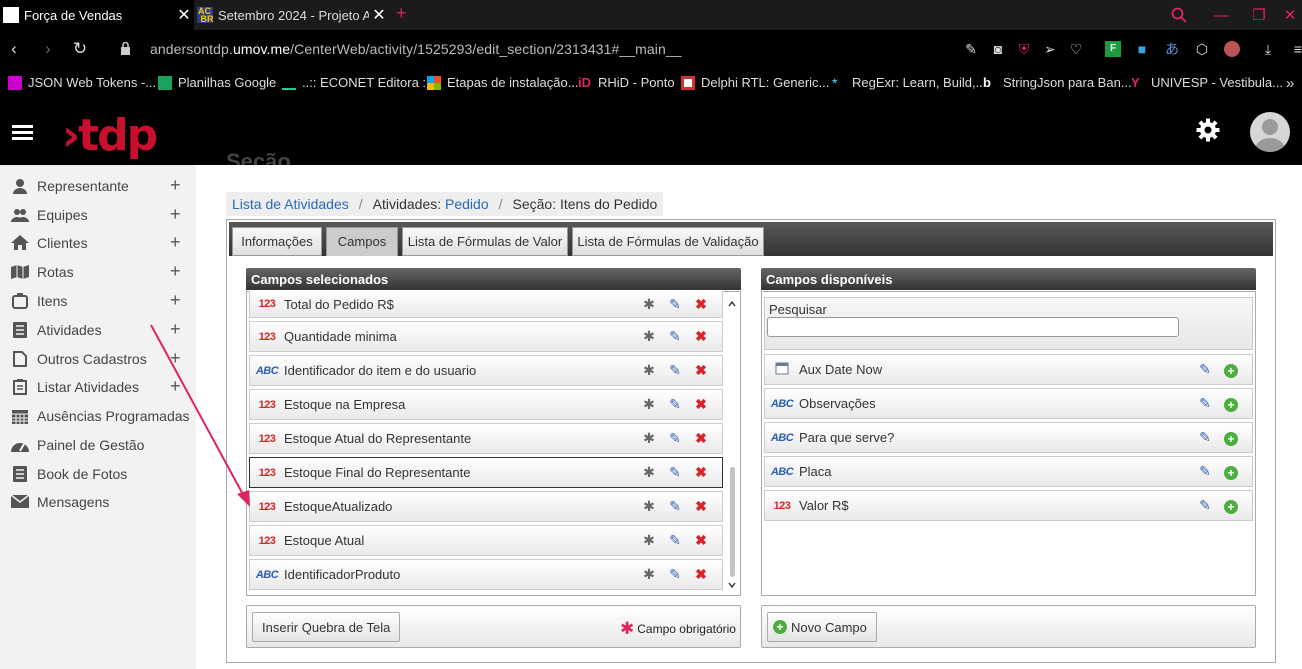 This screenshot has width=1302, height=669. Describe the element at coordinates (1113, 49) in the screenshot. I see `extension-f-icon: F` at that location.